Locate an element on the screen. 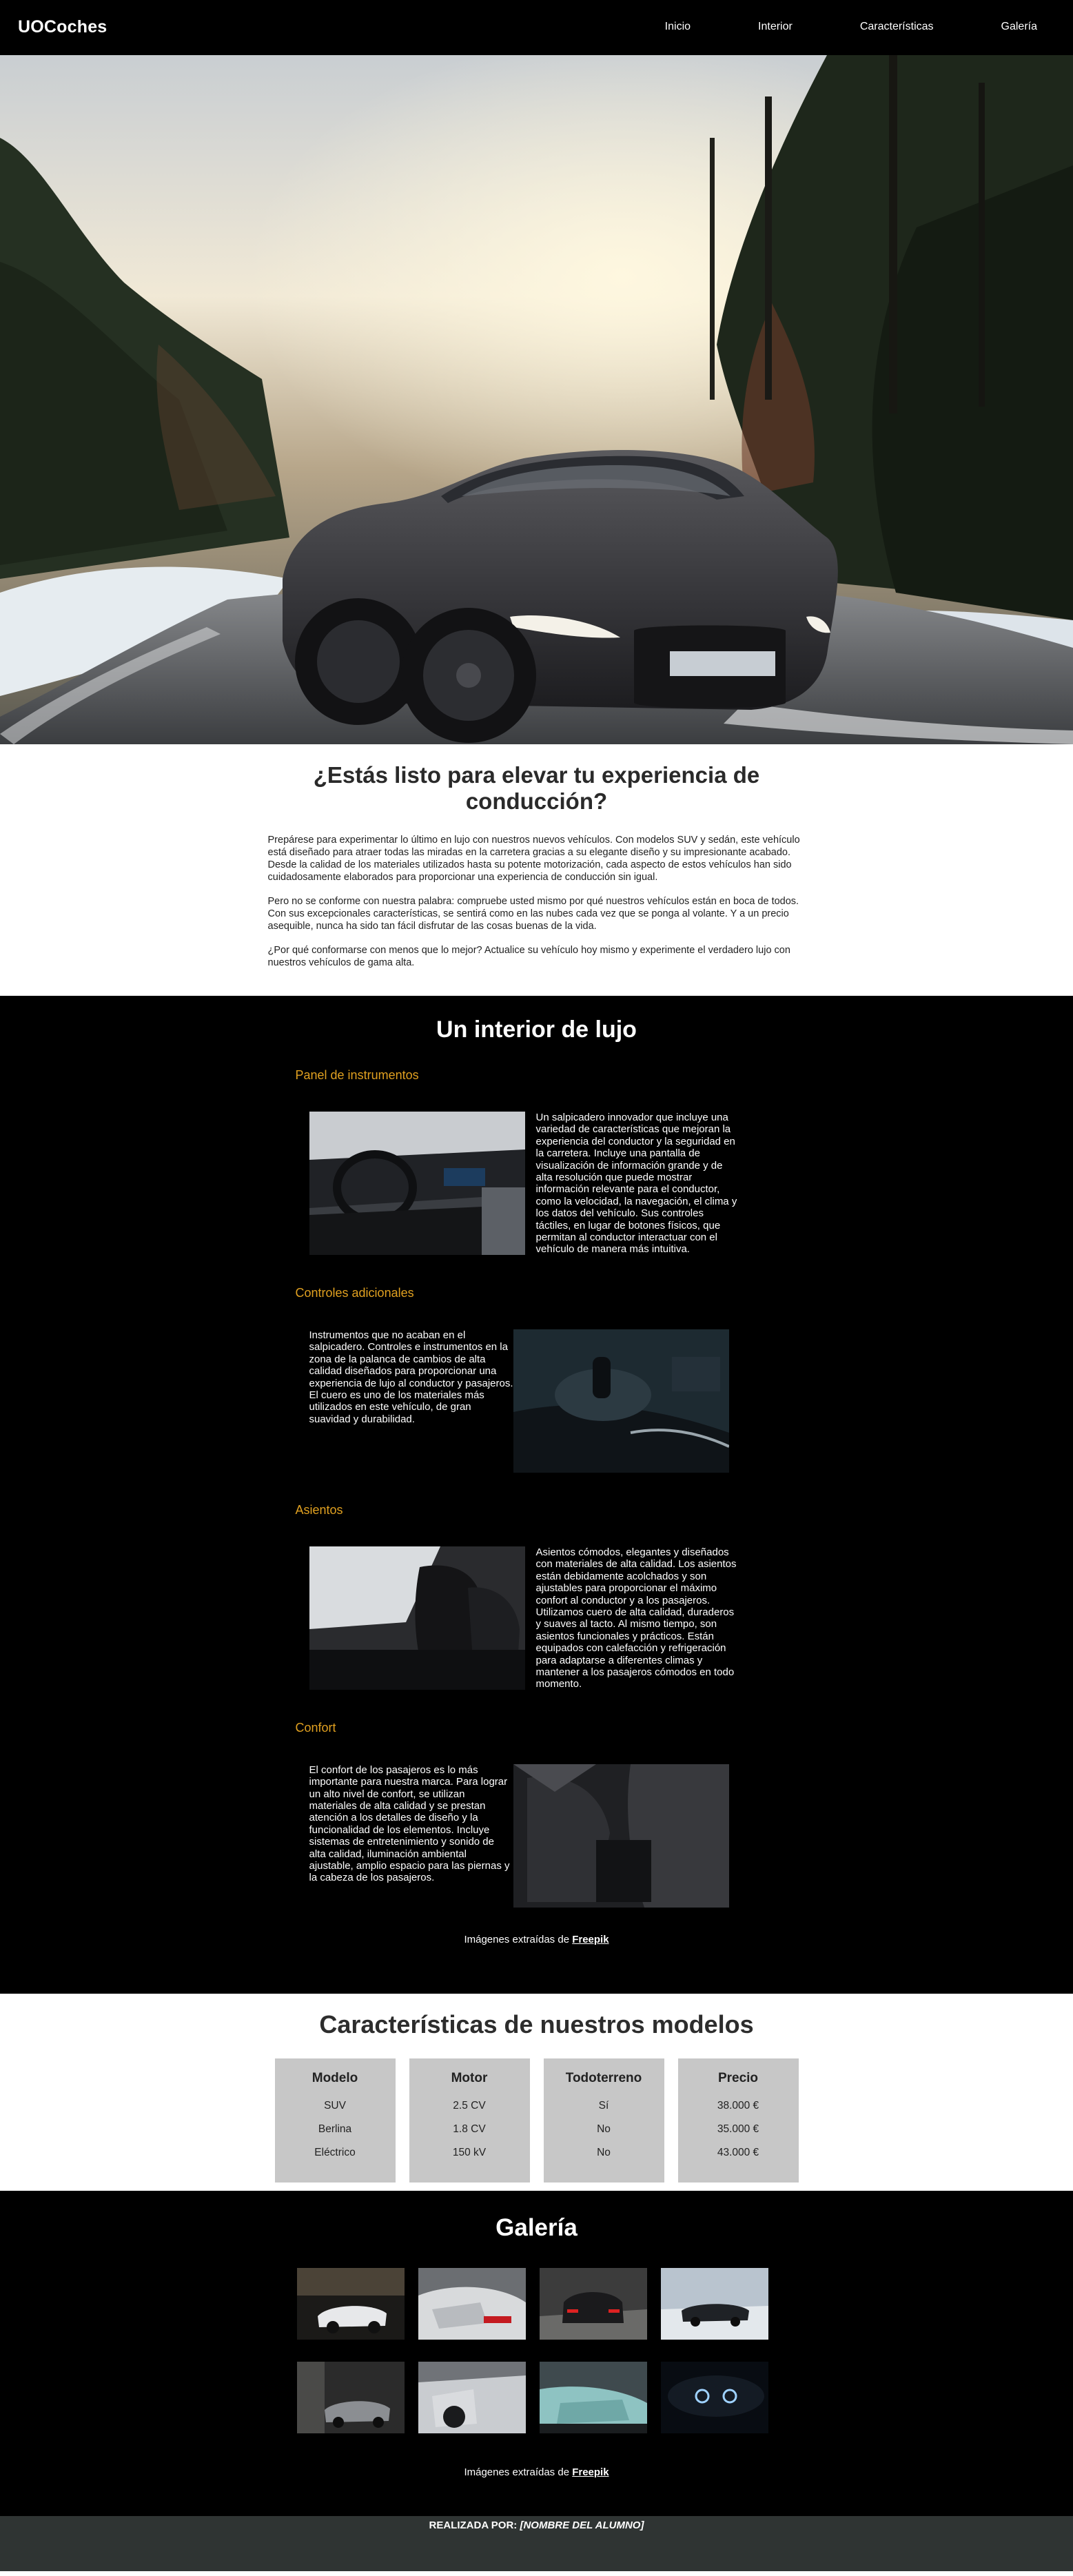  interior-title: Un interior de lujo is located at coordinates (537, 1029).